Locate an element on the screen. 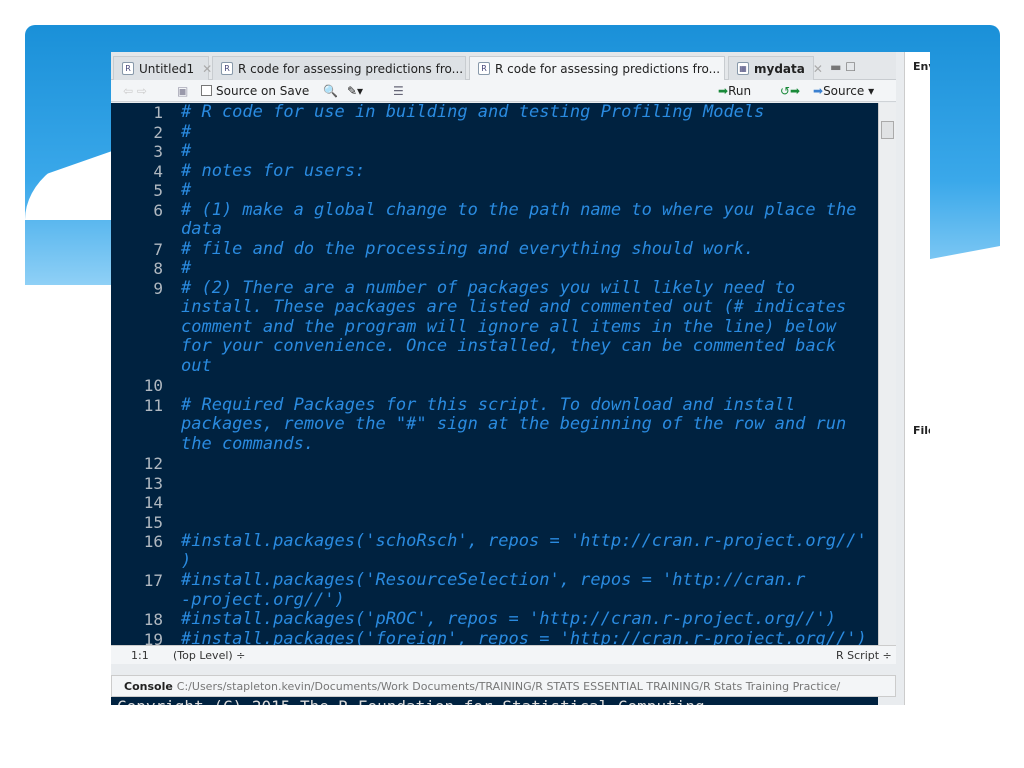 Image resolution: width=1024 pixels, height=768 pixels. tab-mydata: ▦ mydata ✕ is located at coordinates (775, 68).